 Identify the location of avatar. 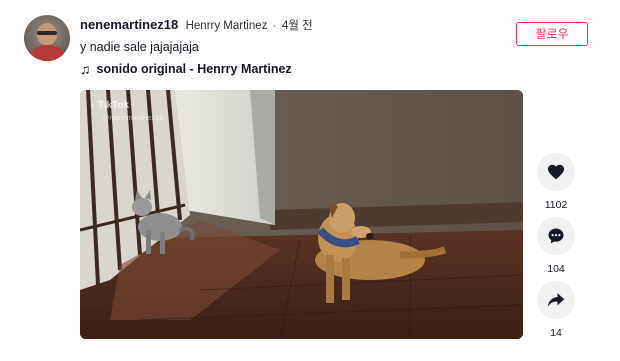
(47, 38).